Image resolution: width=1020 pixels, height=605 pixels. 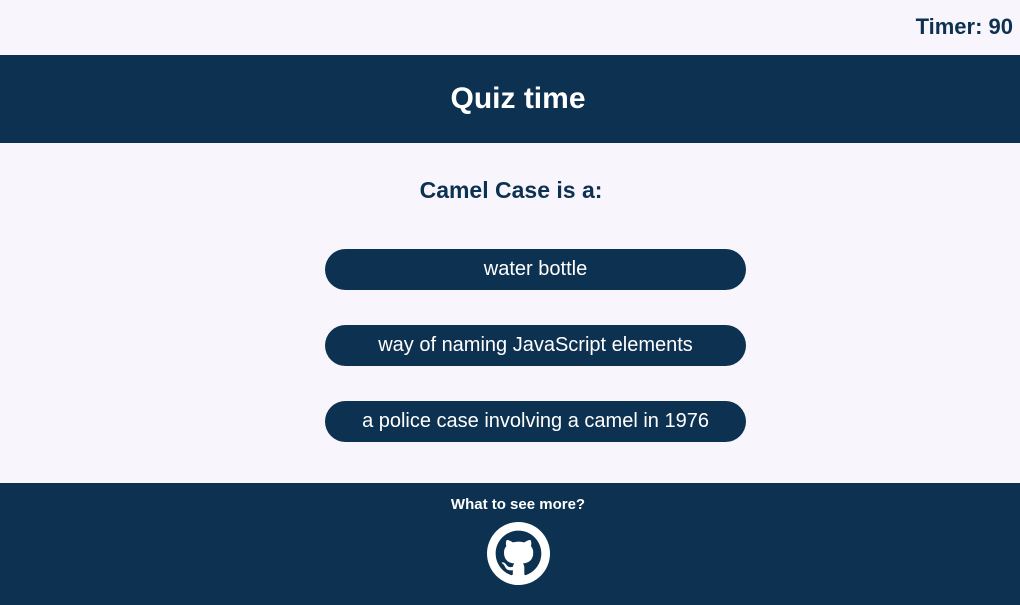 I want to click on github-icon, so click(x=518, y=553).